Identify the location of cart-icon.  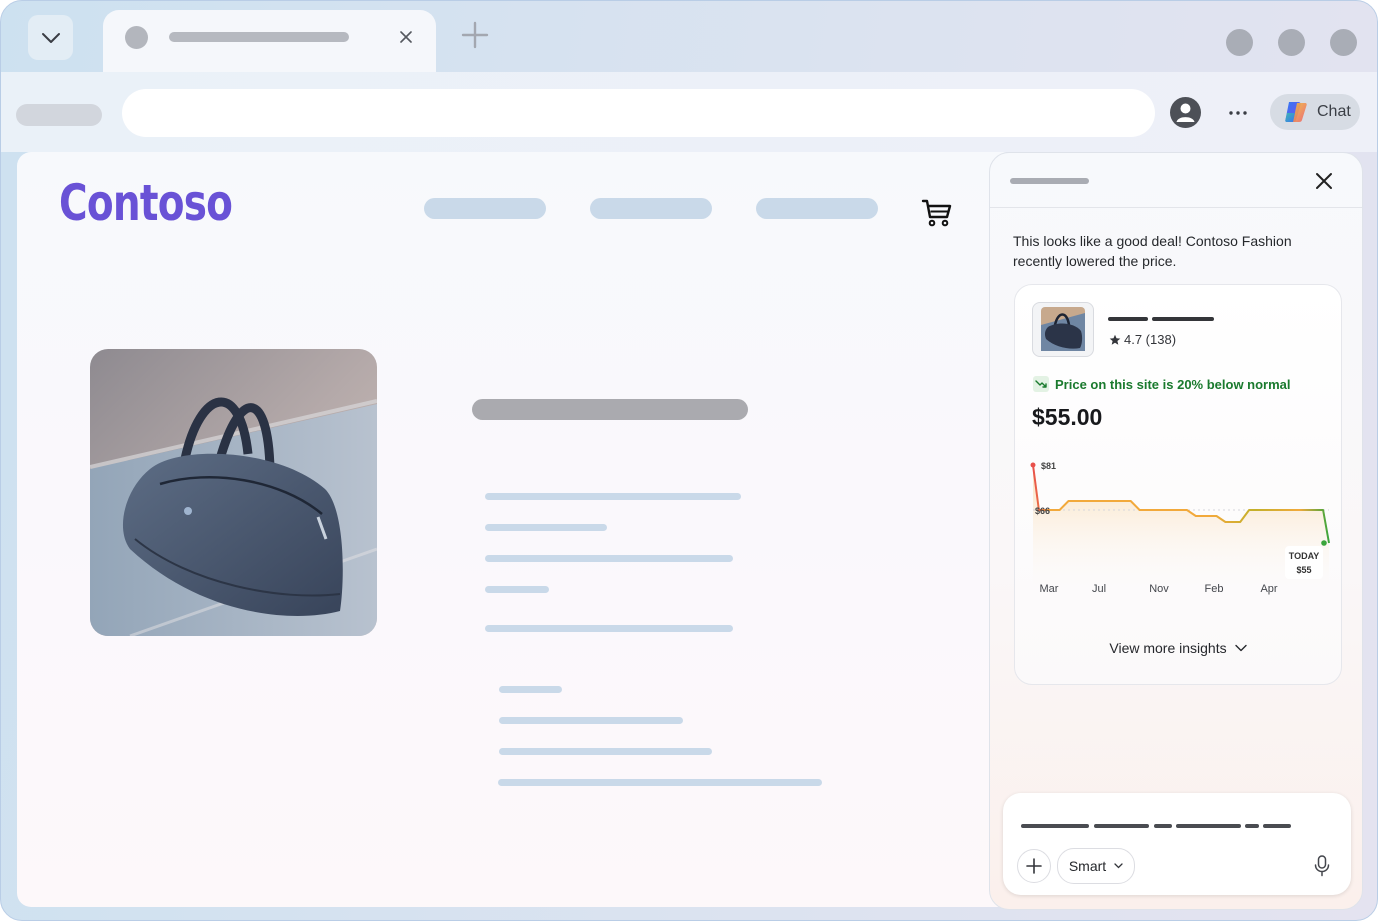
(936, 213).